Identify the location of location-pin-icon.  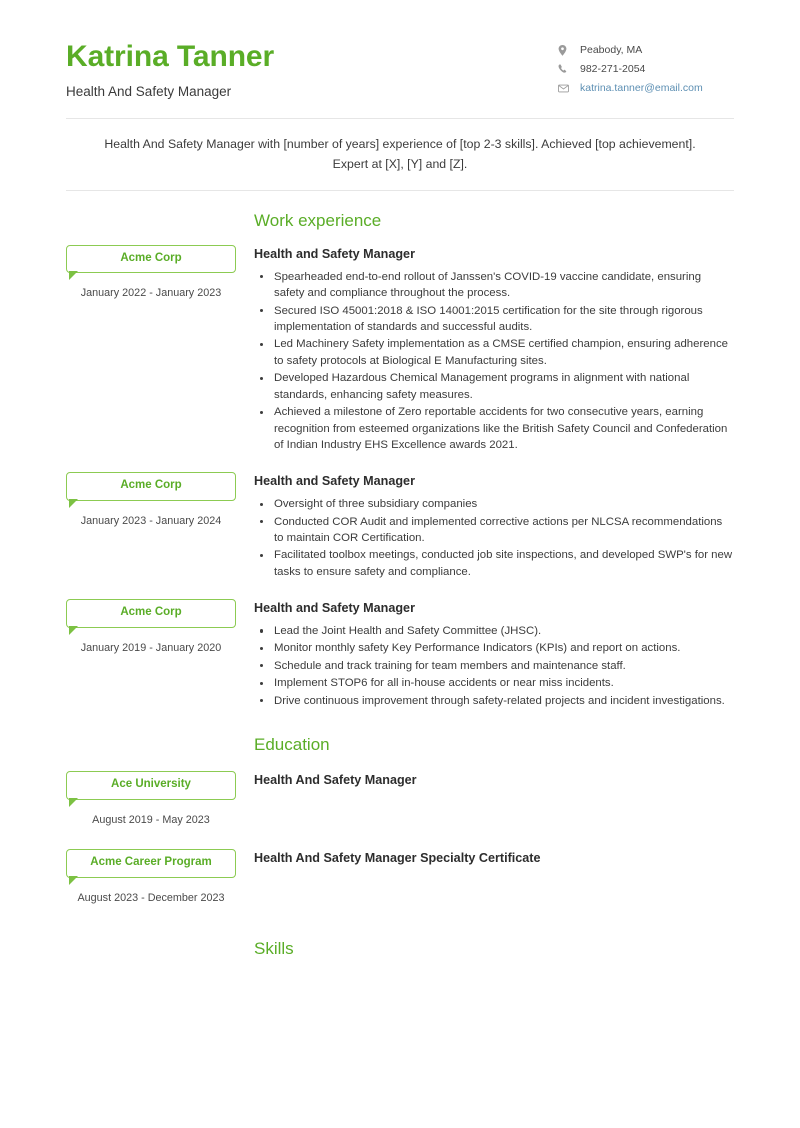
(565, 50).